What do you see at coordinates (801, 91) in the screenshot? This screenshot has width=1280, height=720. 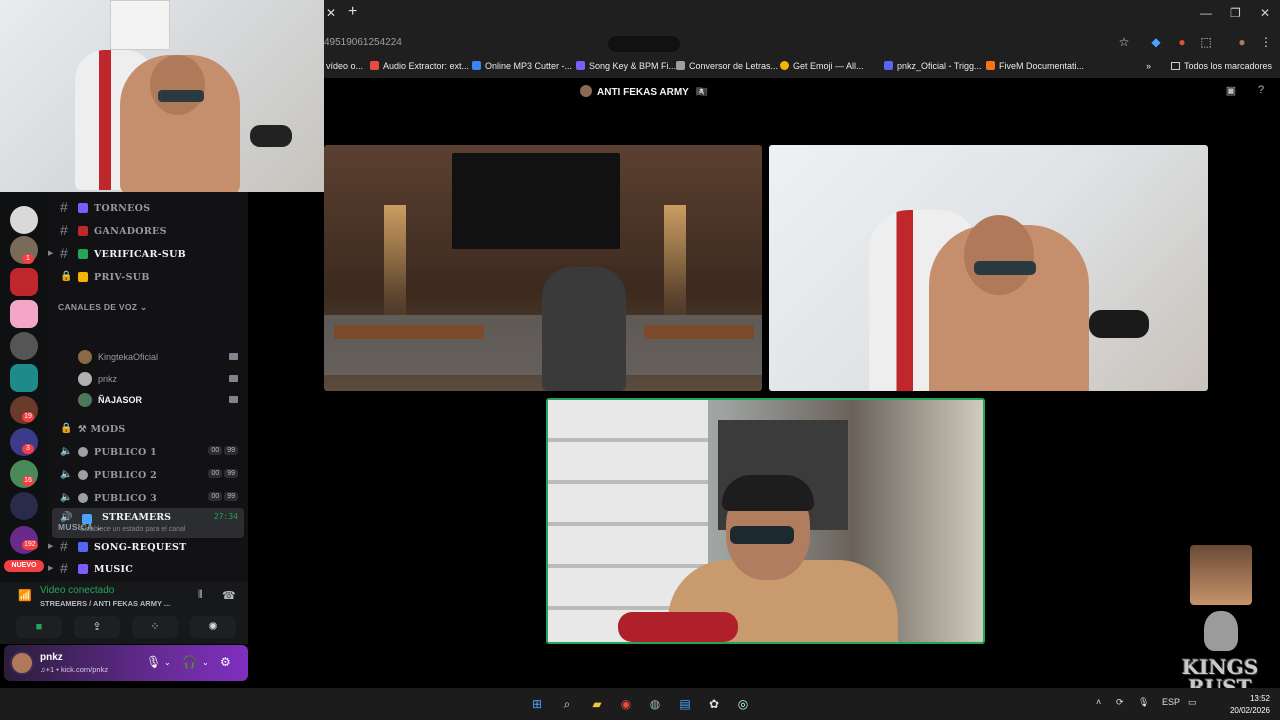 I see `discord-header: ANTI FEKAS ARMY 🏴‍☠️ ▣ ?` at bounding box center [801, 91].